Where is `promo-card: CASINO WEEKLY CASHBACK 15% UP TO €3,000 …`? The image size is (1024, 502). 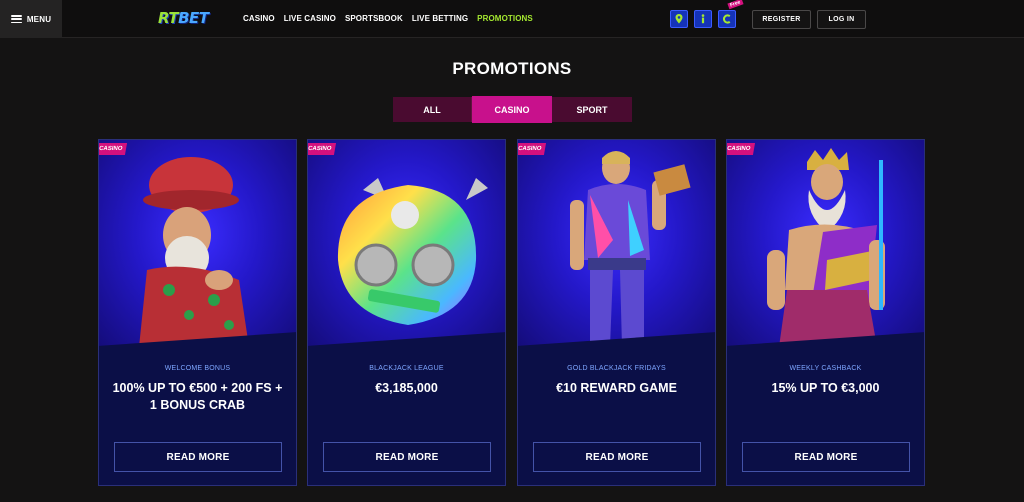
promo-card: CASINO WEEKLY CASHBACK 15% UP TO €3,000 … is located at coordinates (825, 312).